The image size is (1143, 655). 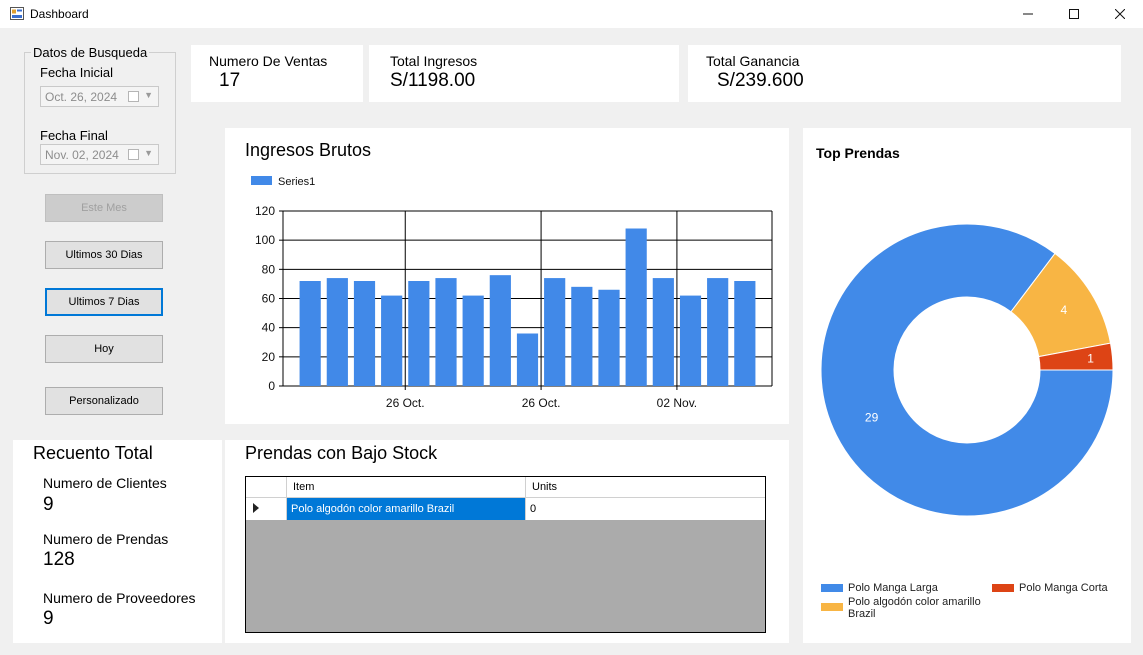 What do you see at coordinates (104, 208) in the screenshot?
I see `este-mes-button: Este Mes` at bounding box center [104, 208].